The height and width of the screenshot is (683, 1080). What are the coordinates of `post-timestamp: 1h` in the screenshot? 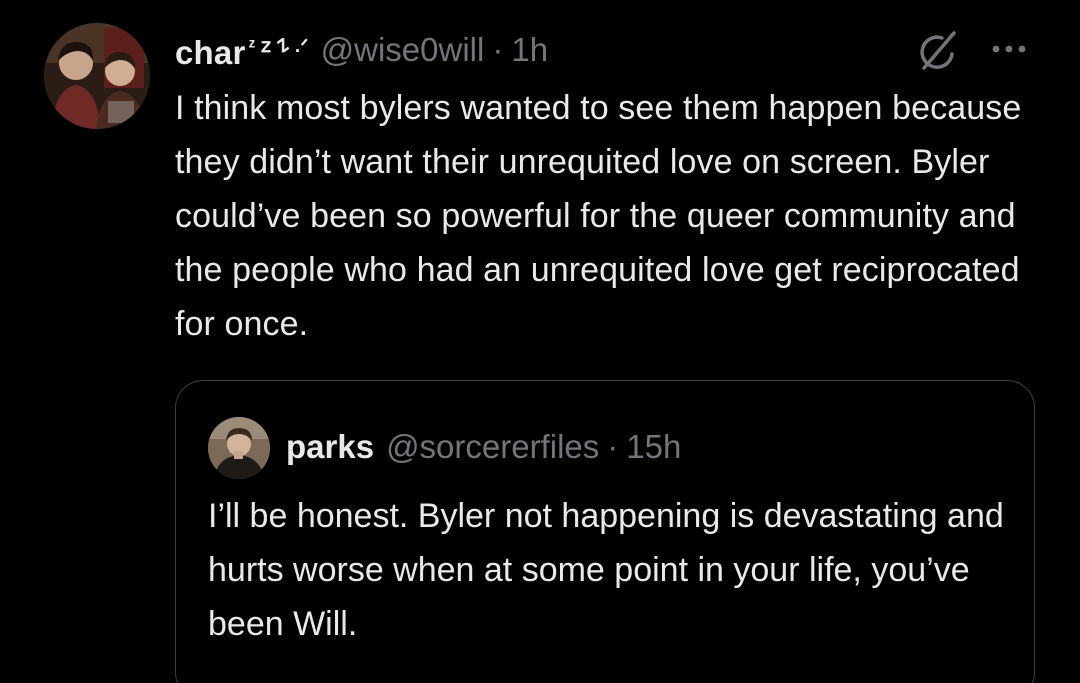 It's located at (529, 50).